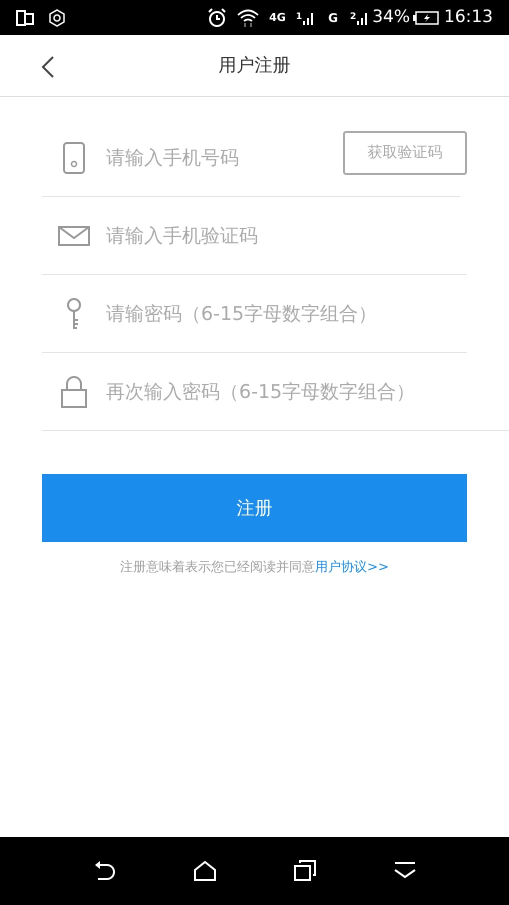  I want to click on input-field: 再次输入密码（6-15字母数字组合）, so click(307, 392).